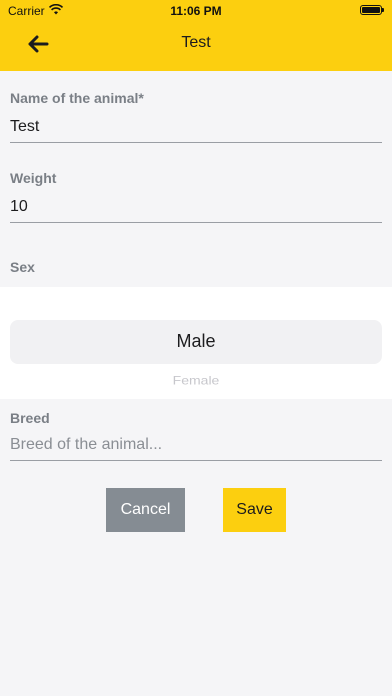 This screenshot has height=696, width=392. Describe the element at coordinates (77, 98) in the screenshot. I see `name-field-label: Name of the animal*` at that location.